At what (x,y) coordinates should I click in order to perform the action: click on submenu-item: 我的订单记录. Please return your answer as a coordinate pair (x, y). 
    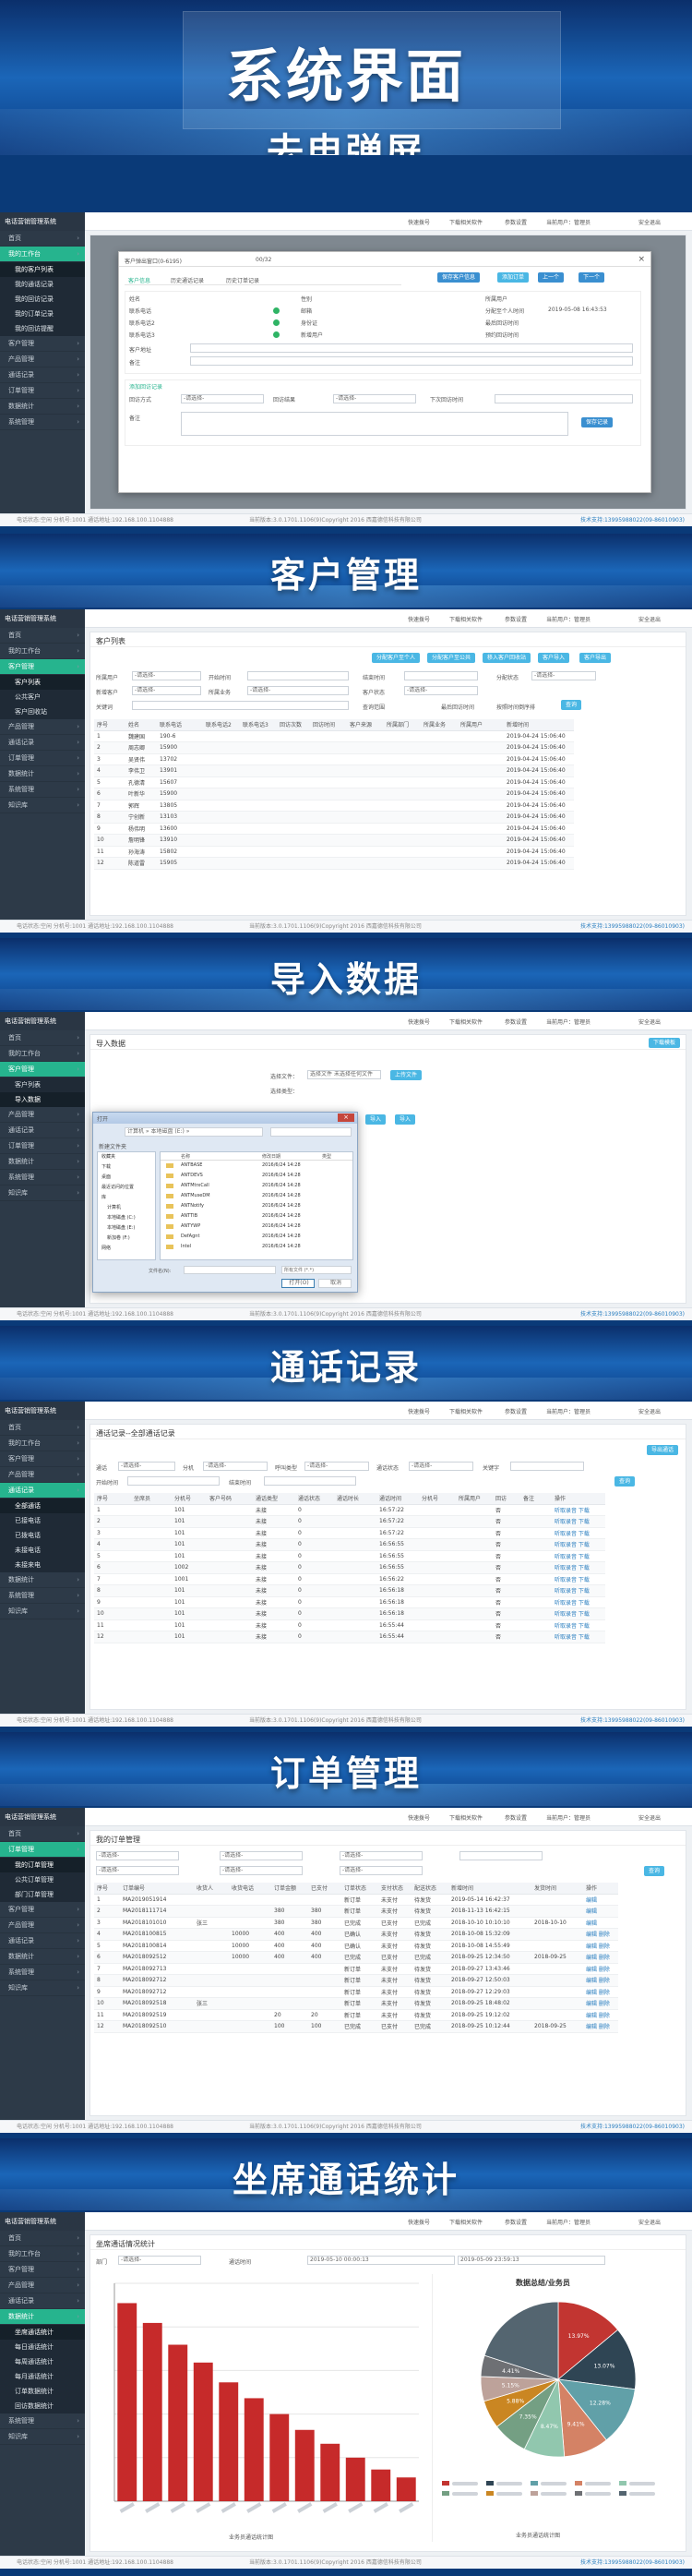
    Looking at the image, I should click on (42, 314).